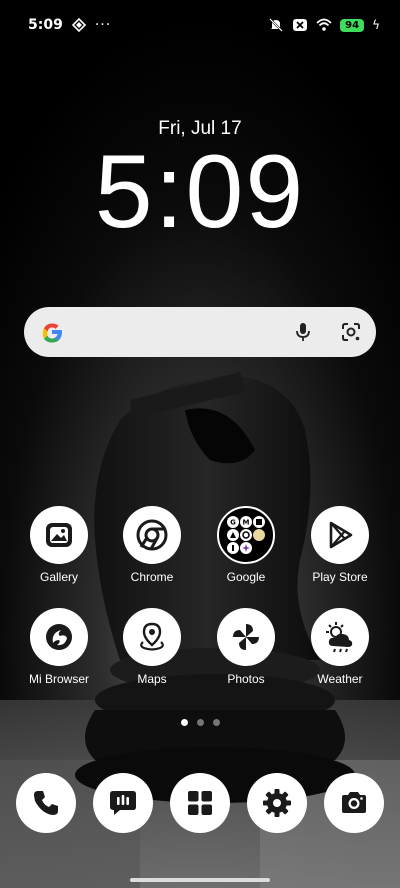 The image size is (400, 888). I want to click on phone-icon, so click(46, 803).